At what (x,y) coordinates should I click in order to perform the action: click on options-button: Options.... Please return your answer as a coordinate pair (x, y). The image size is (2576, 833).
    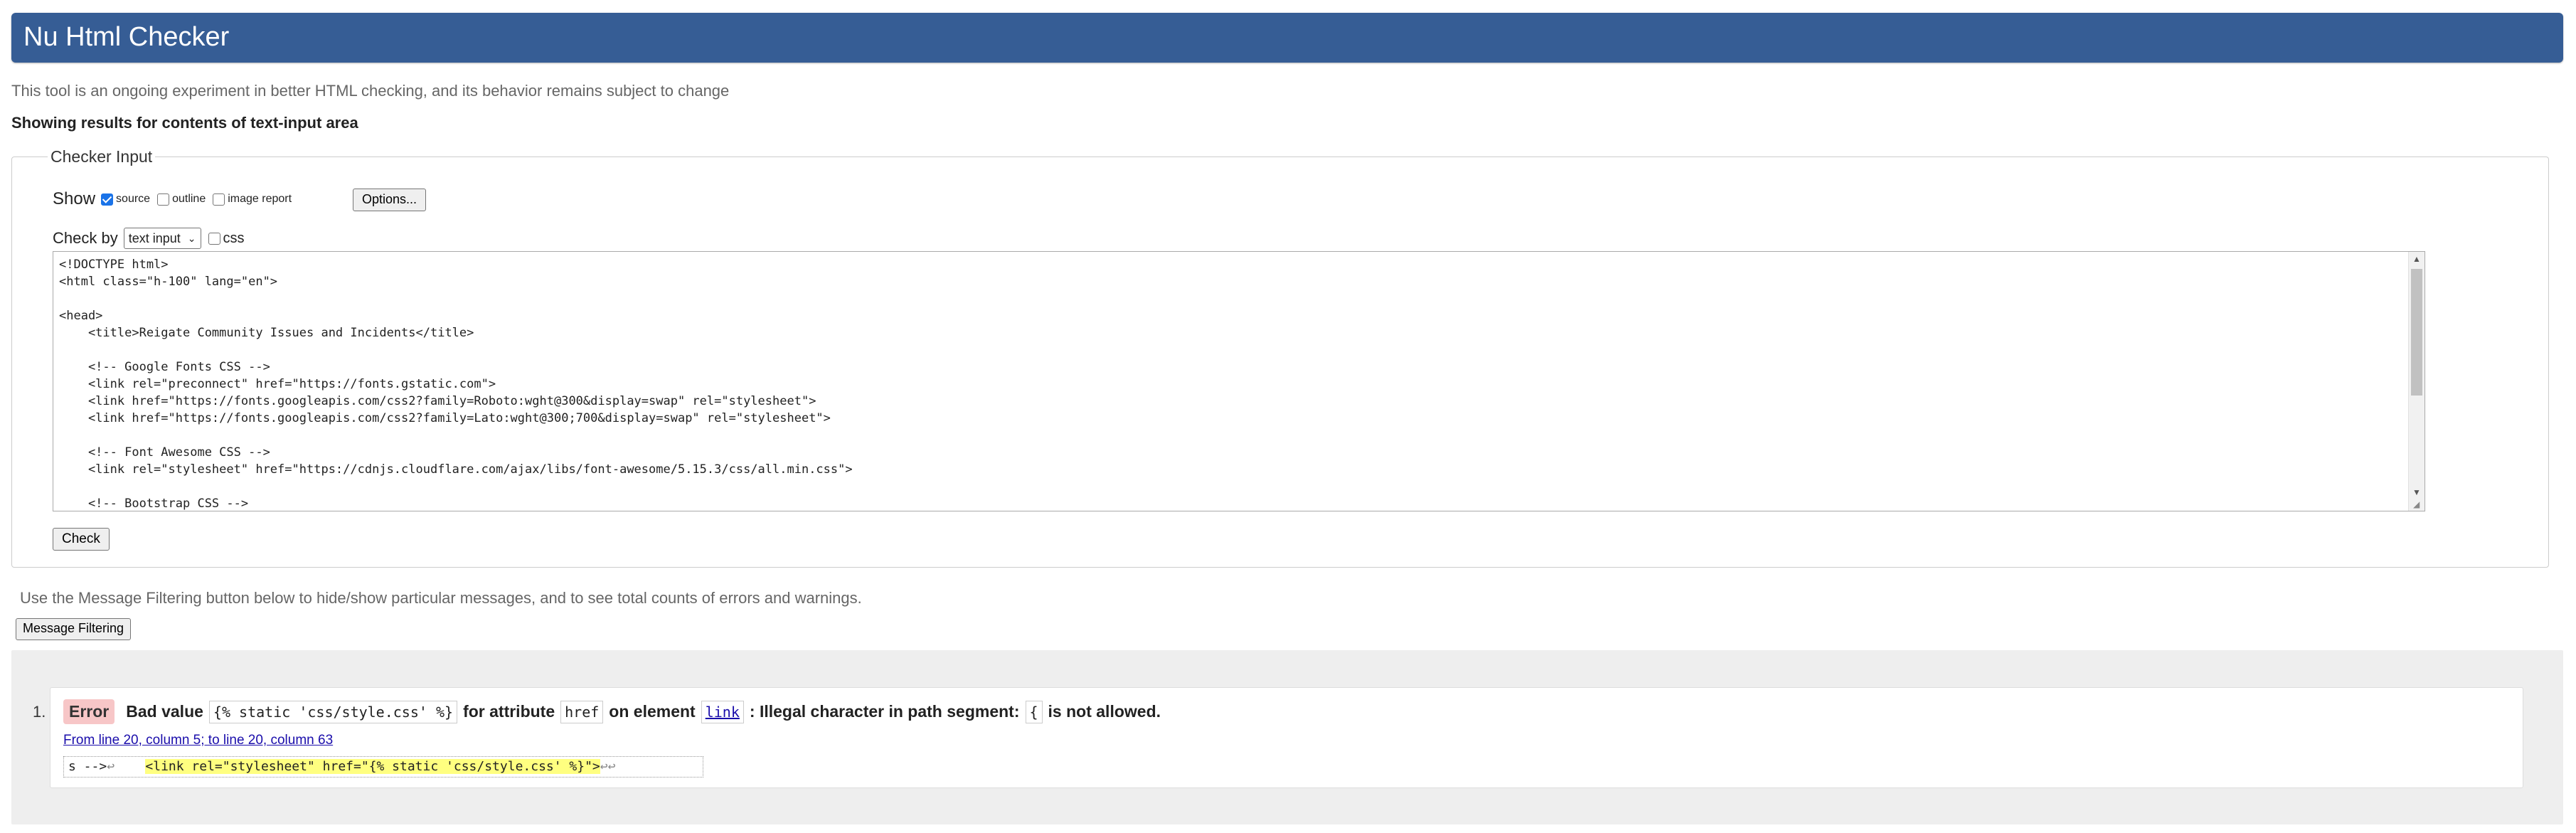
    Looking at the image, I should click on (390, 200).